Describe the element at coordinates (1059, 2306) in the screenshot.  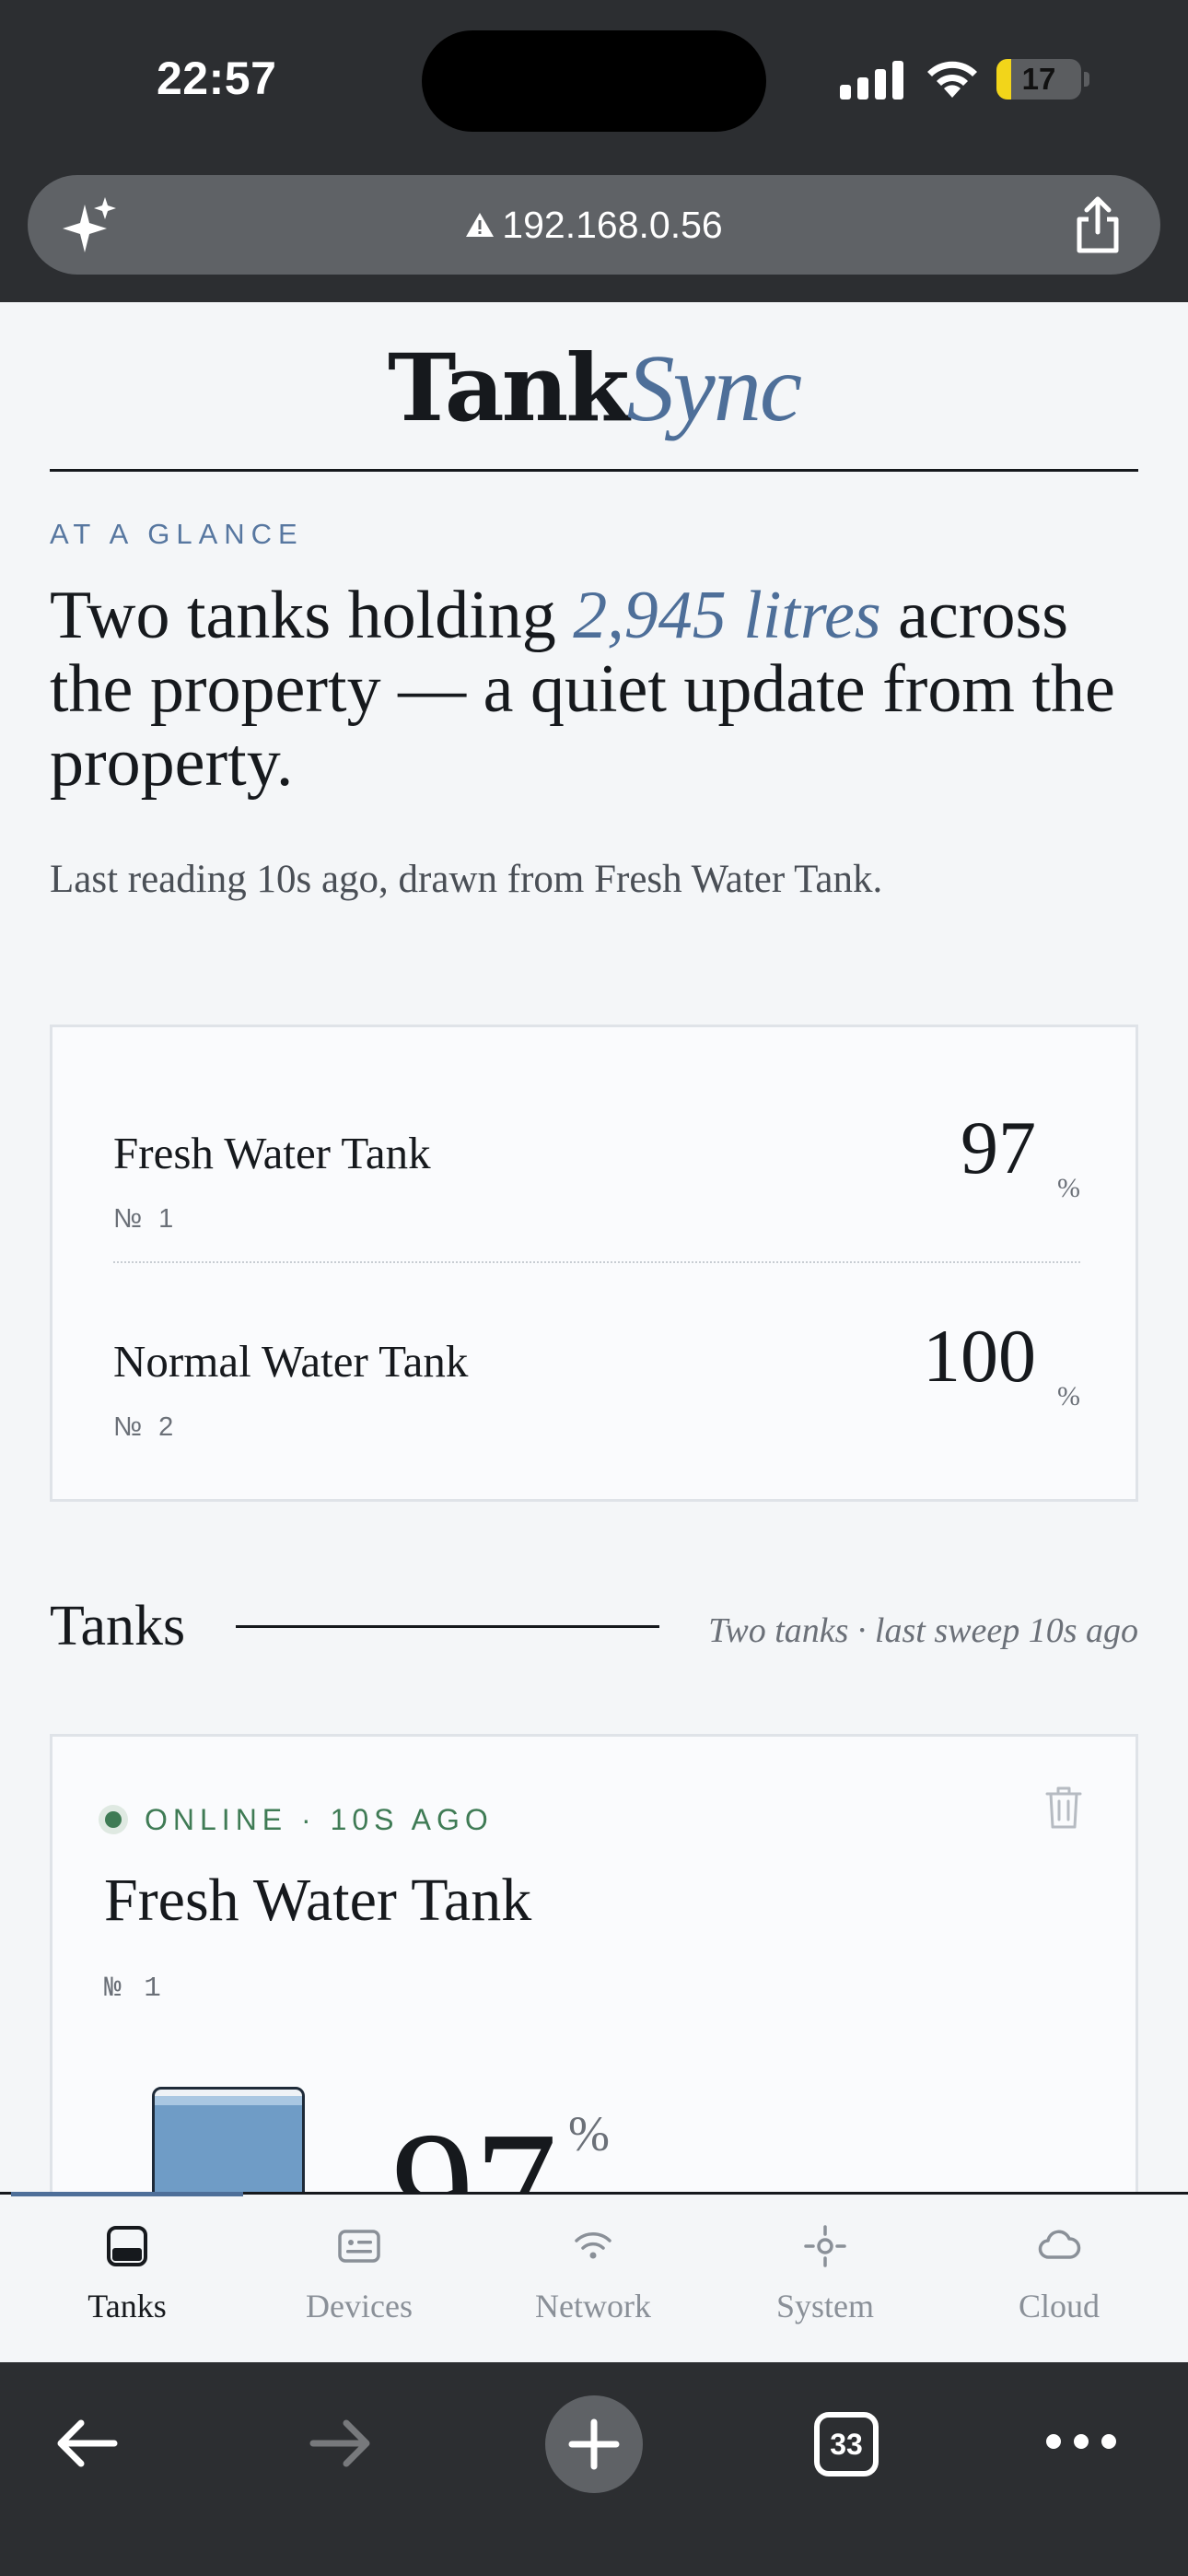
I see `tab-label: Cloud` at that location.